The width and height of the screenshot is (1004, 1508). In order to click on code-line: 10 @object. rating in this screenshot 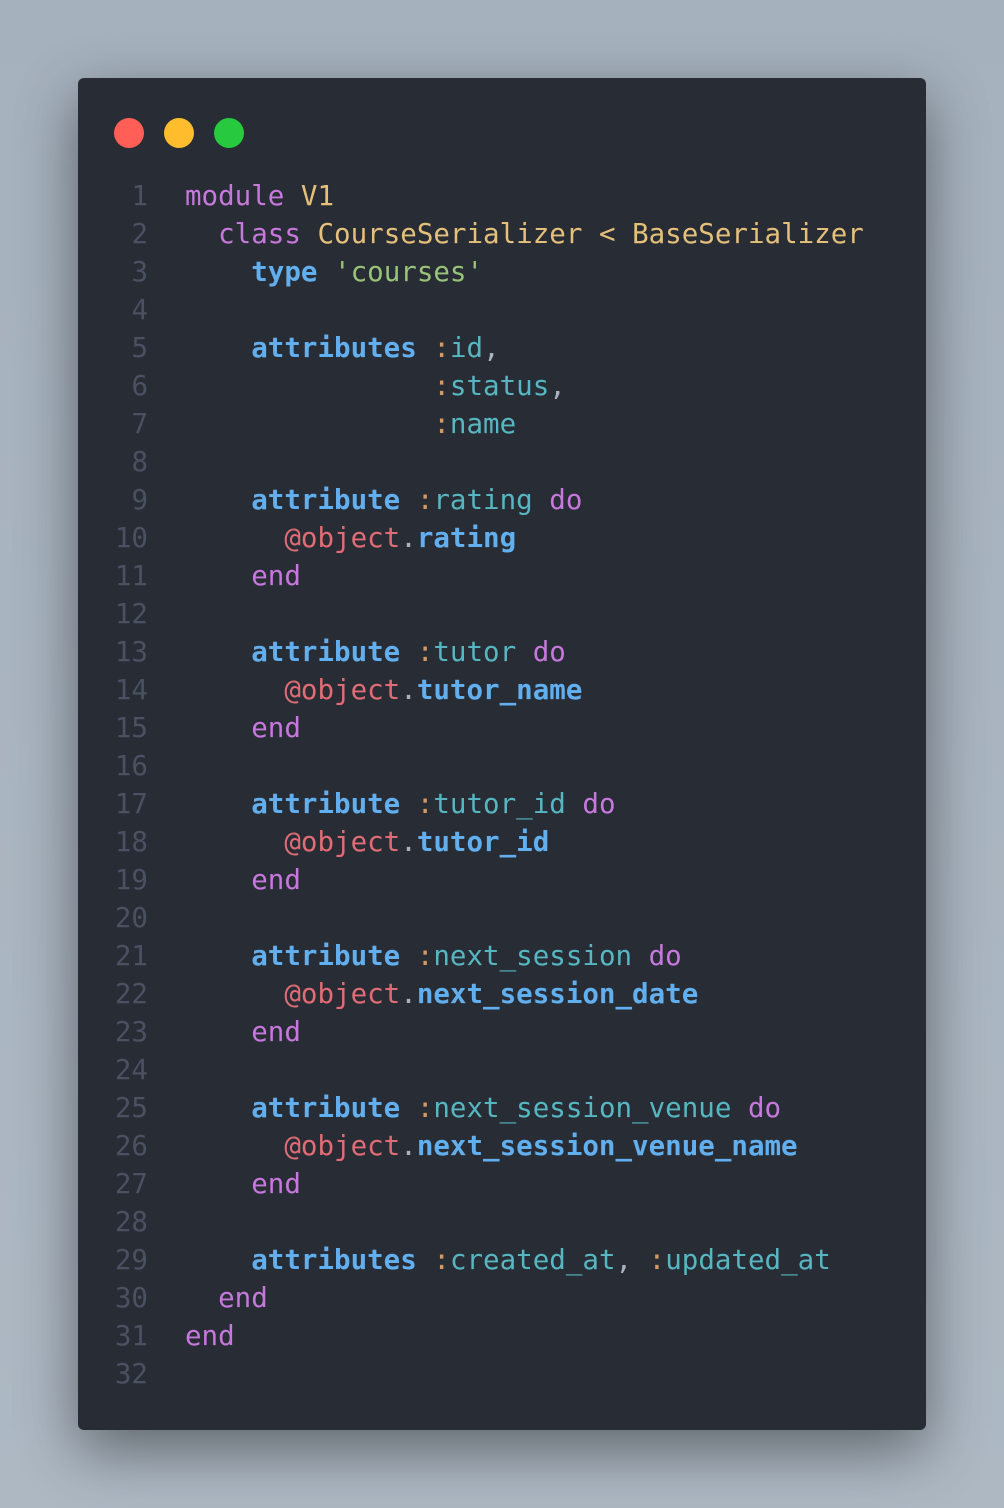, I will do `click(471, 538)`.